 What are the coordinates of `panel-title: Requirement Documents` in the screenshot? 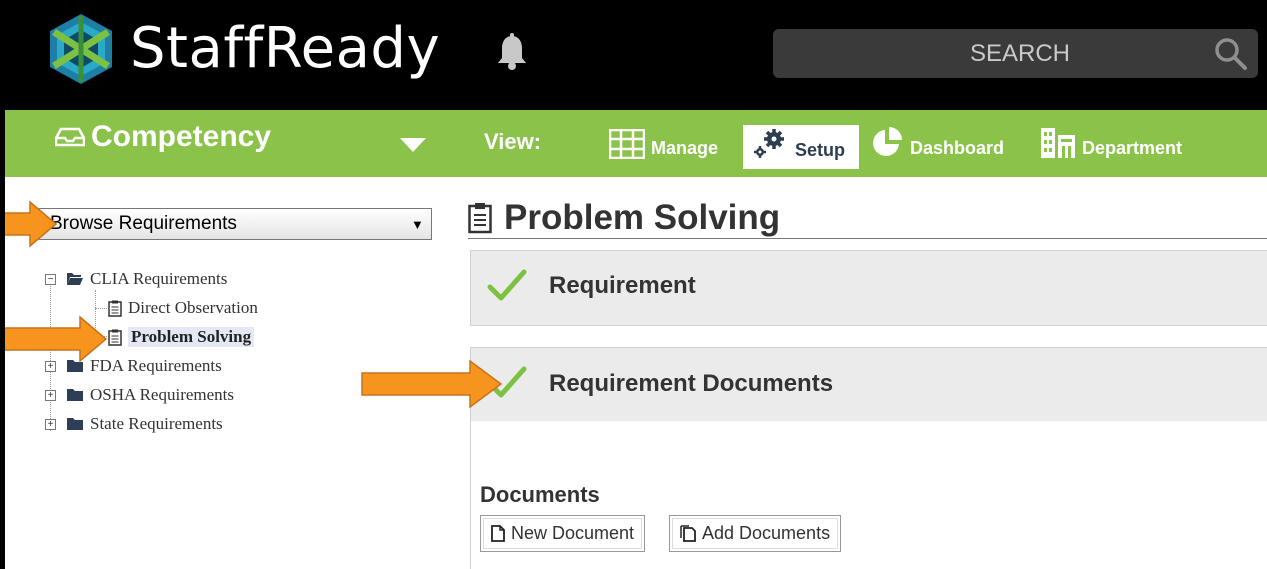 It's located at (691, 383).